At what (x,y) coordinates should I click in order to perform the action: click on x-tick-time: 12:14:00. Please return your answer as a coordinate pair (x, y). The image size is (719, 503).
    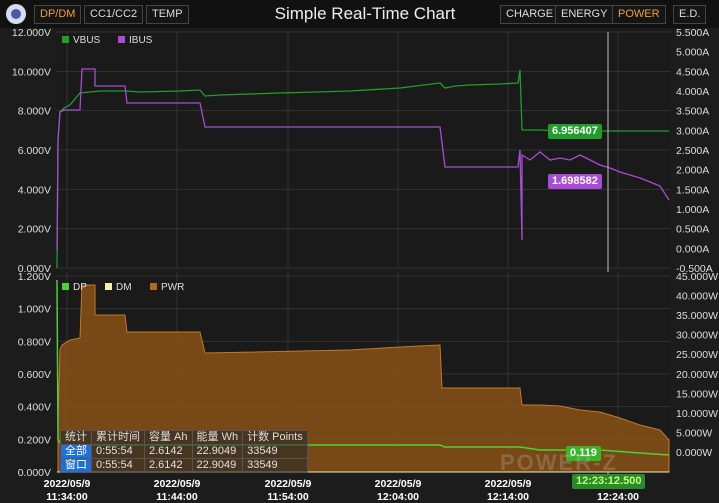
    Looking at the image, I should click on (508, 497).